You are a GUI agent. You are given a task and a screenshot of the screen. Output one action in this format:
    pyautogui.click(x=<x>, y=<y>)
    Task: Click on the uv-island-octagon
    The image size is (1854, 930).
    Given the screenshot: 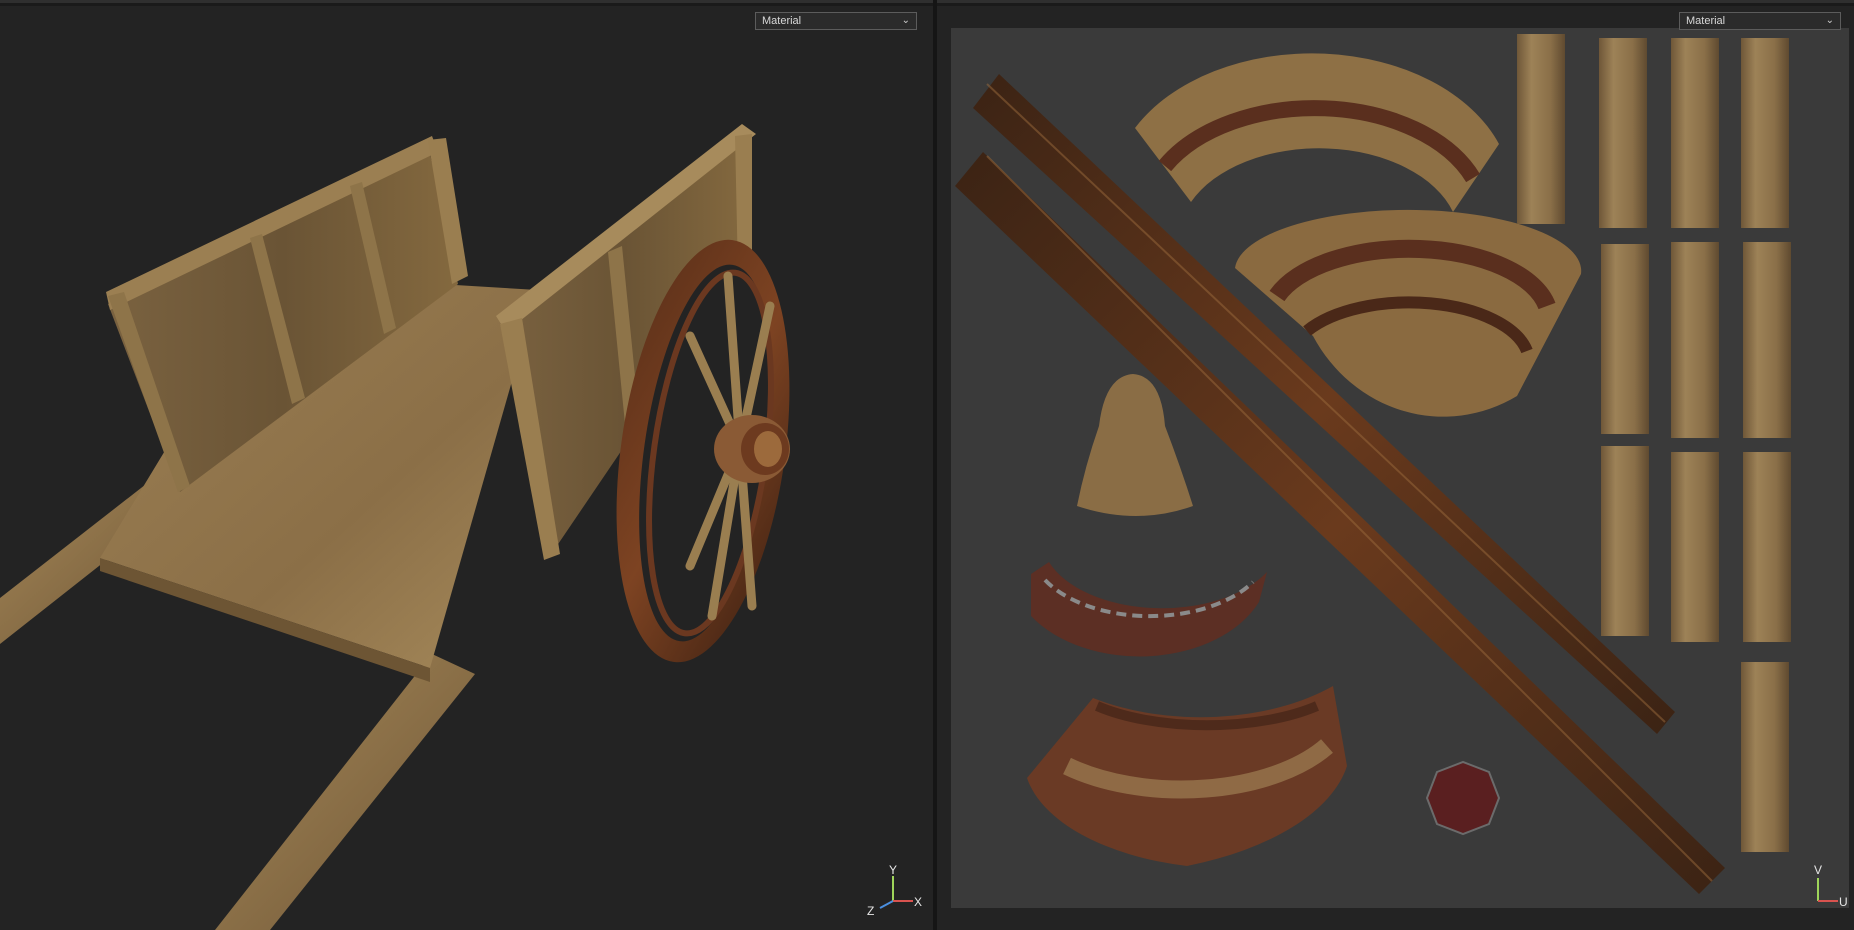 What is the action you would take?
    pyautogui.click(x=1463, y=798)
    